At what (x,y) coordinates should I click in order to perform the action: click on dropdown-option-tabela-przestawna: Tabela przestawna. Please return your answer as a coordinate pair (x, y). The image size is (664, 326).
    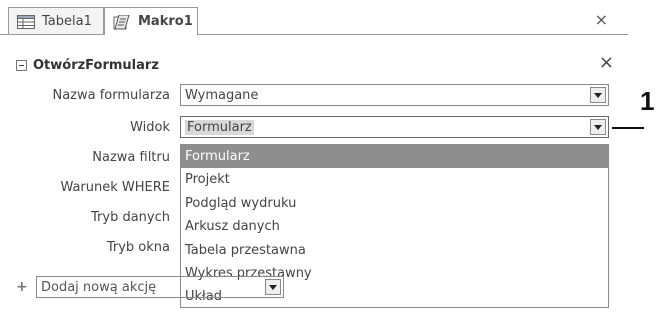
    Looking at the image, I should click on (394, 250).